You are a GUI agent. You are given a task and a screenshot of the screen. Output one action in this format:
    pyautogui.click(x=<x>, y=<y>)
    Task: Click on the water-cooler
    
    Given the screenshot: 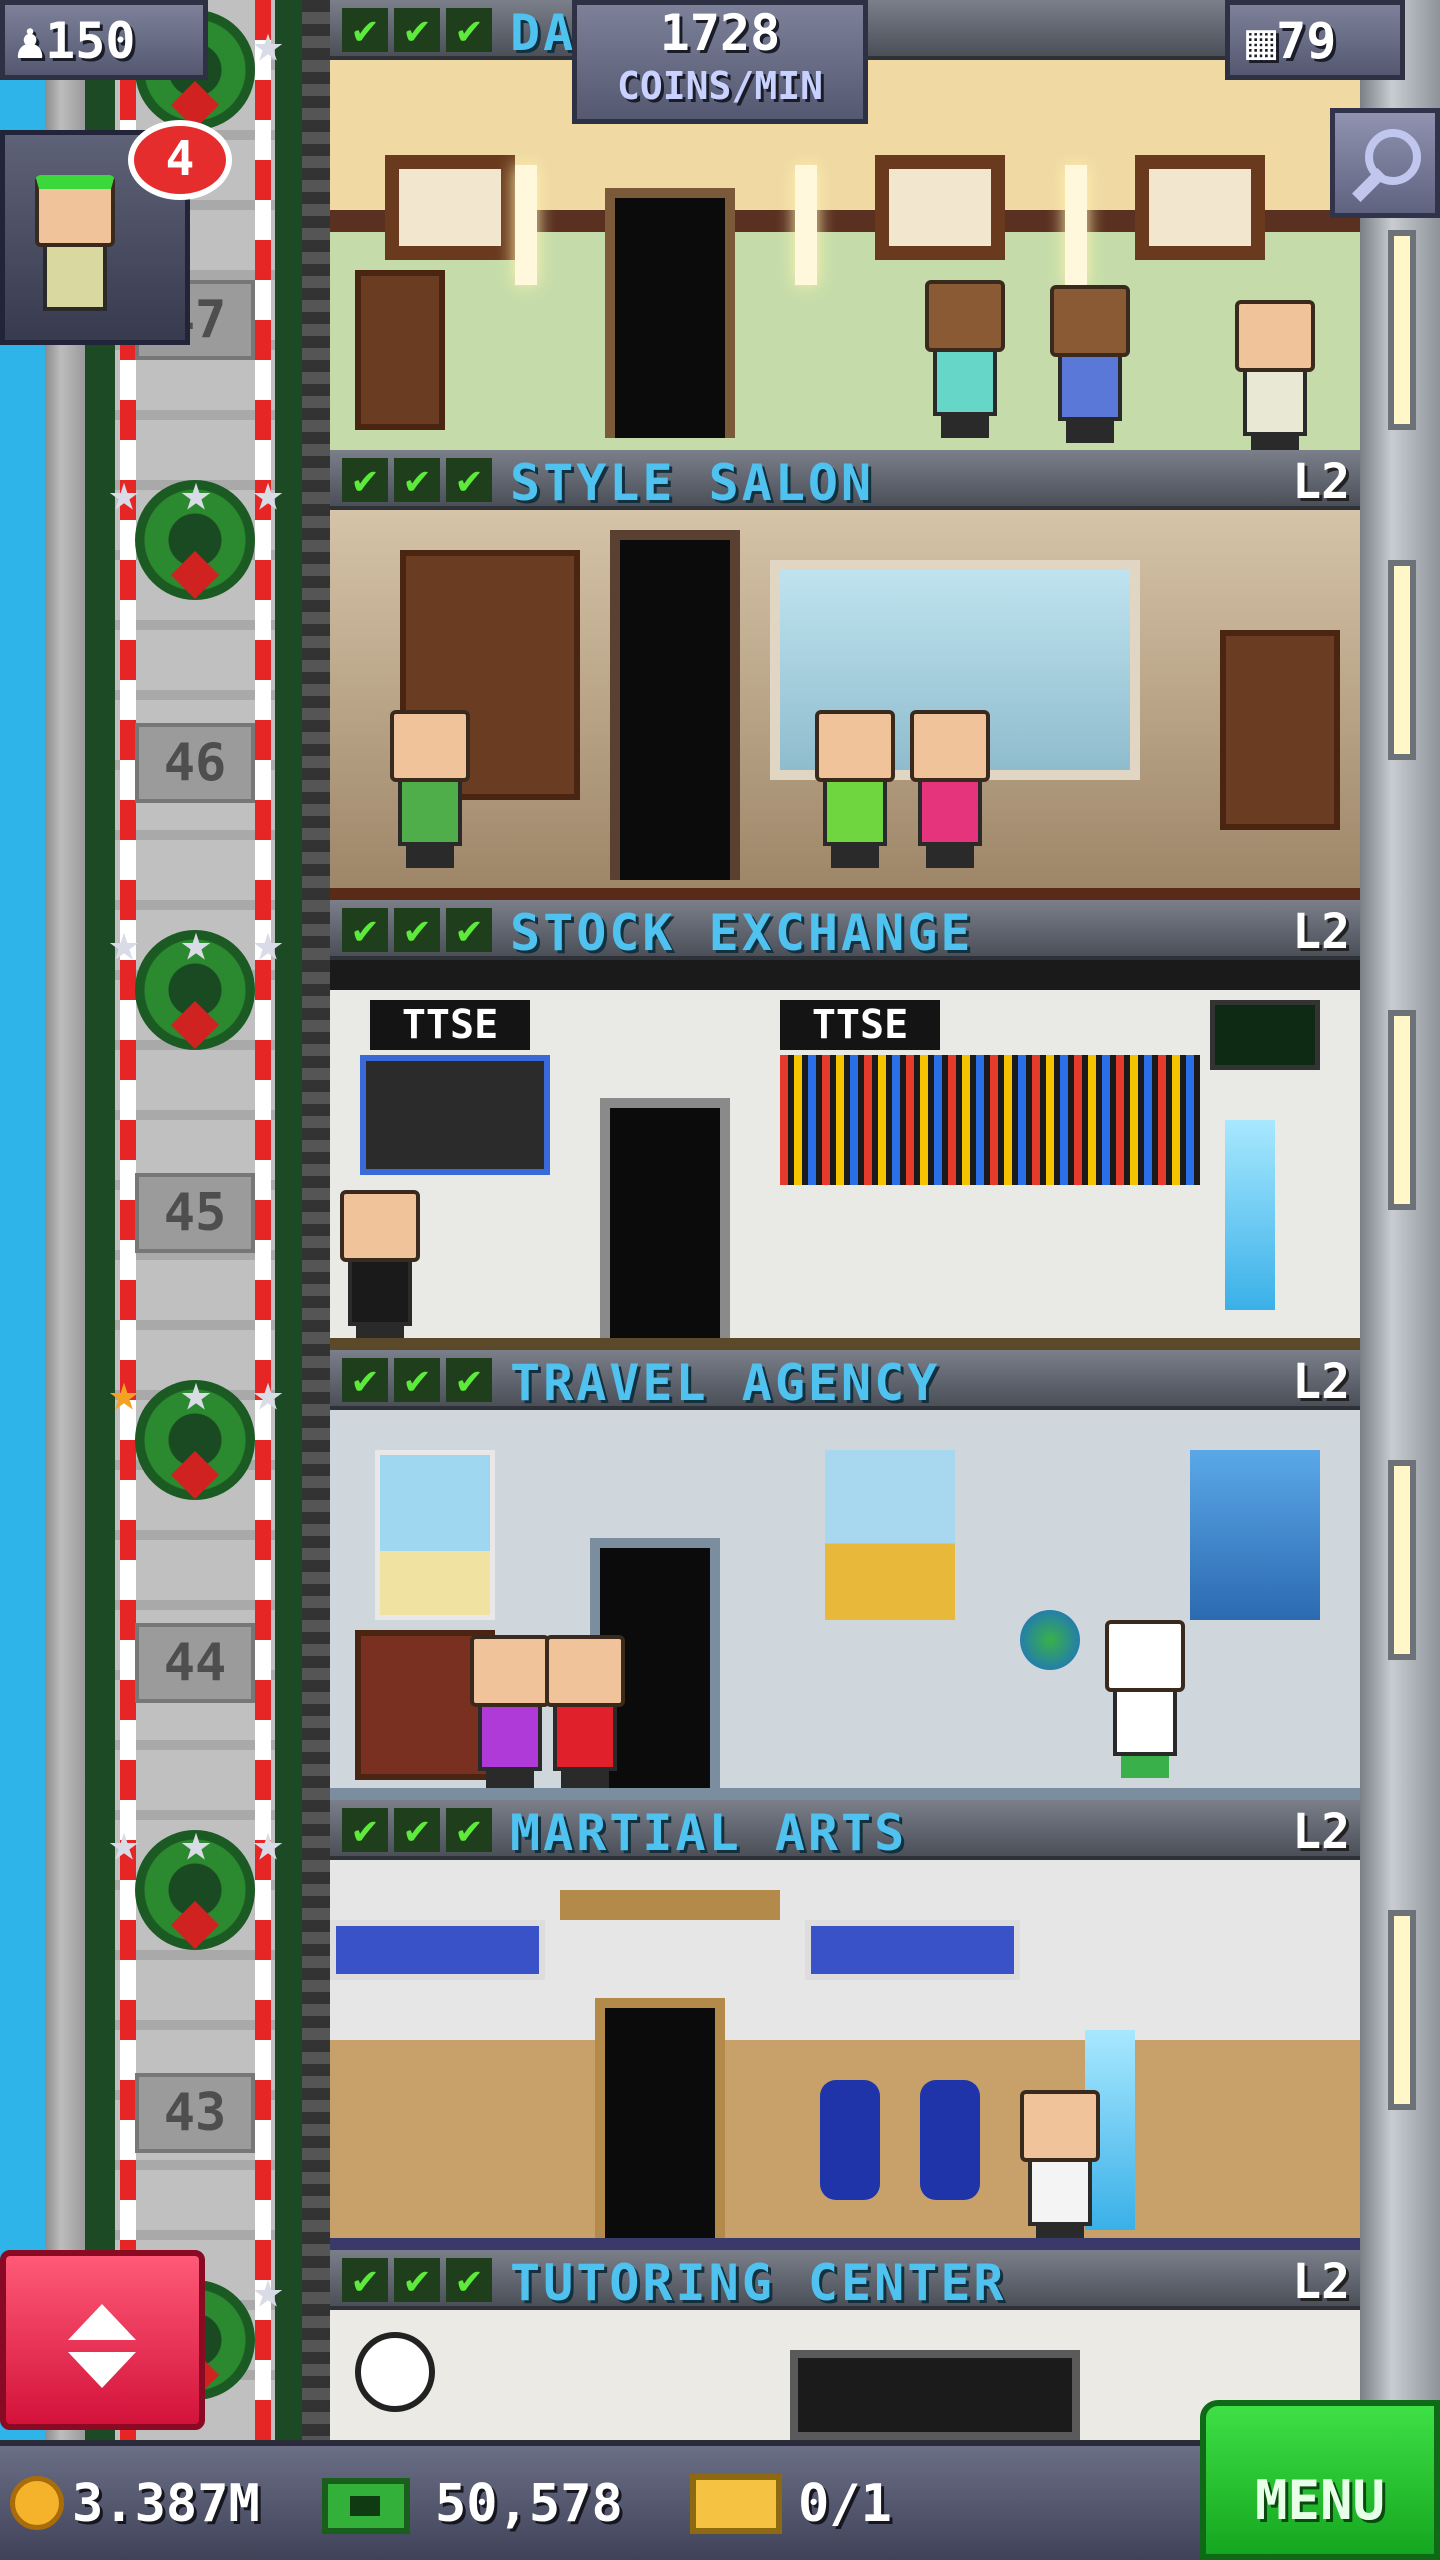 What is the action you would take?
    pyautogui.click(x=1250, y=1215)
    